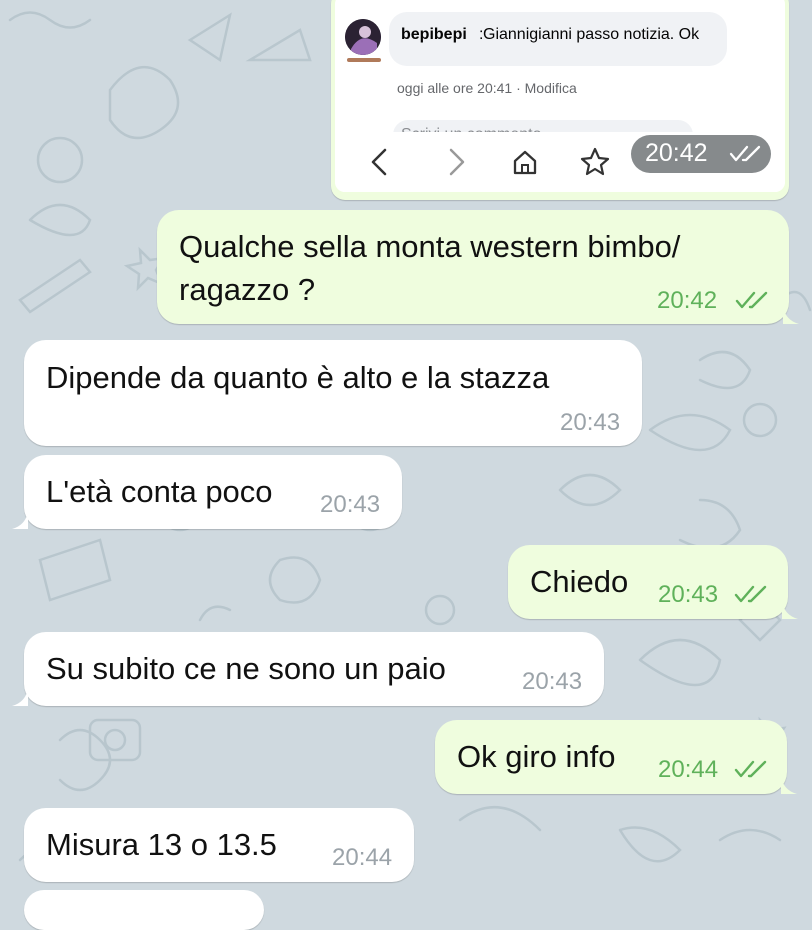  What do you see at coordinates (676, 153) in the screenshot?
I see `attachment-time: 20:42` at bounding box center [676, 153].